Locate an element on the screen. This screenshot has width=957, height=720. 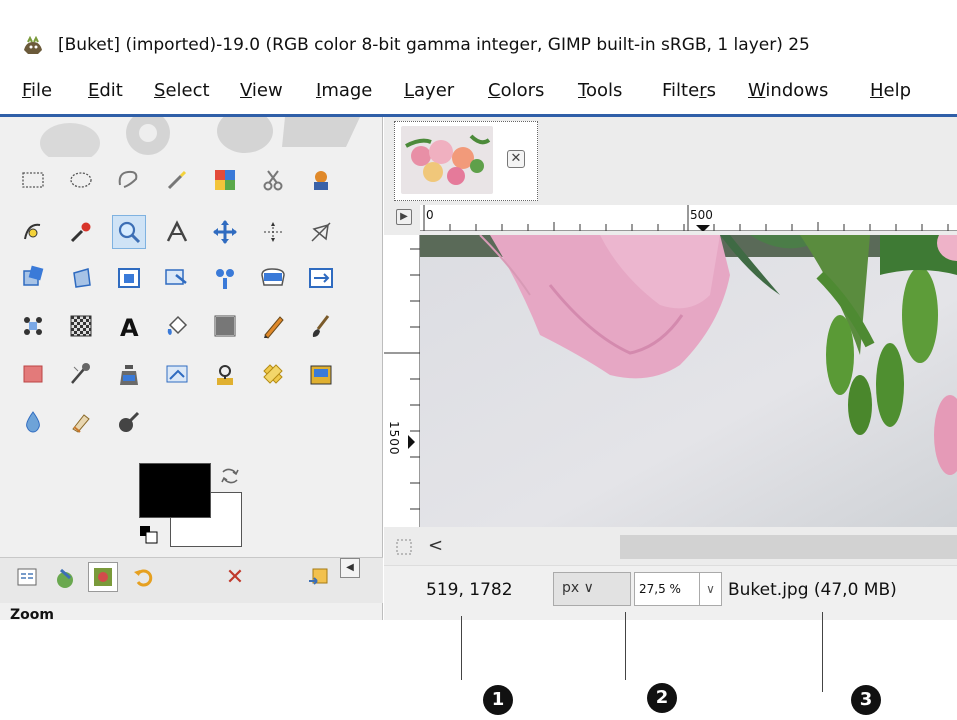
zoom-dropdown: 27,5 % ∨ is located at coordinates (678, 589).